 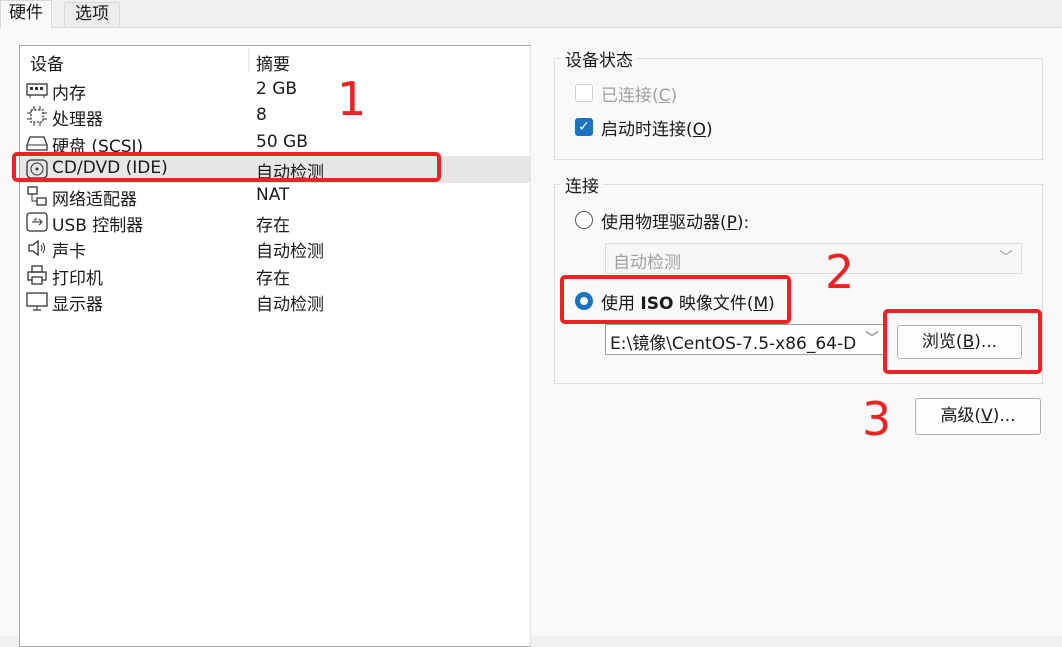 I want to click on highlight-cd-dvd, so click(x=226, y=167).